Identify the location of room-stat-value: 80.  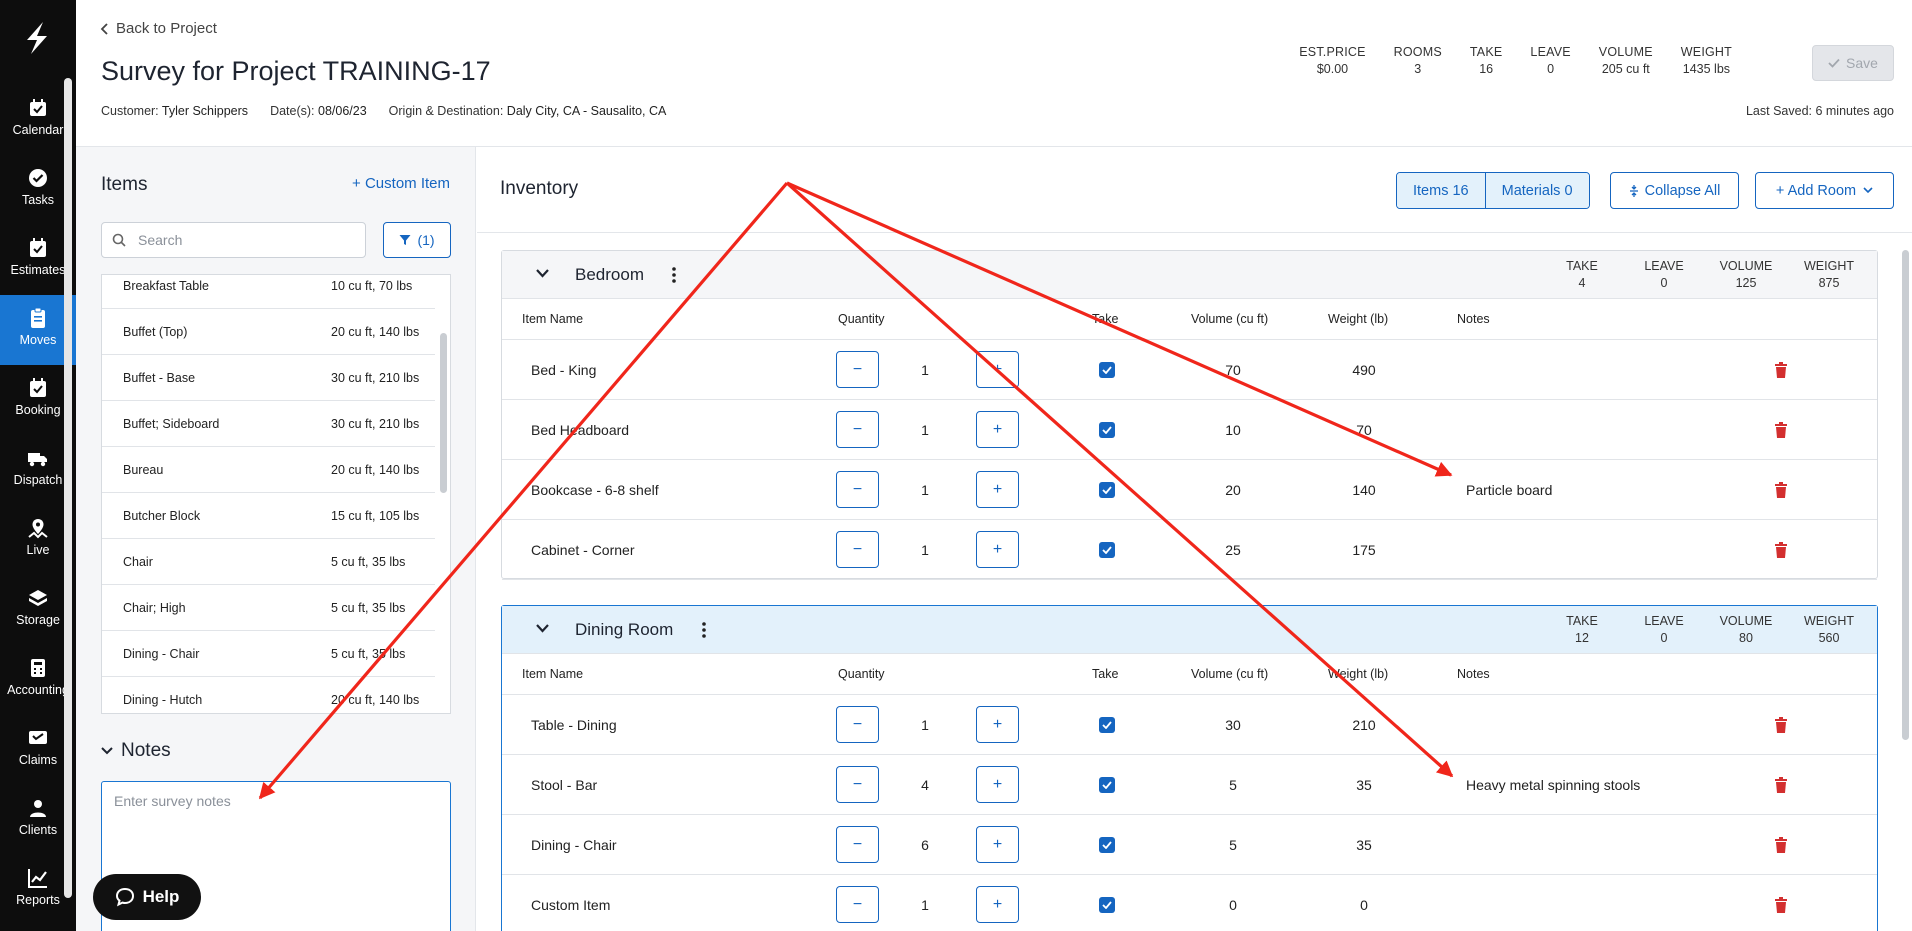
(1746, 638).